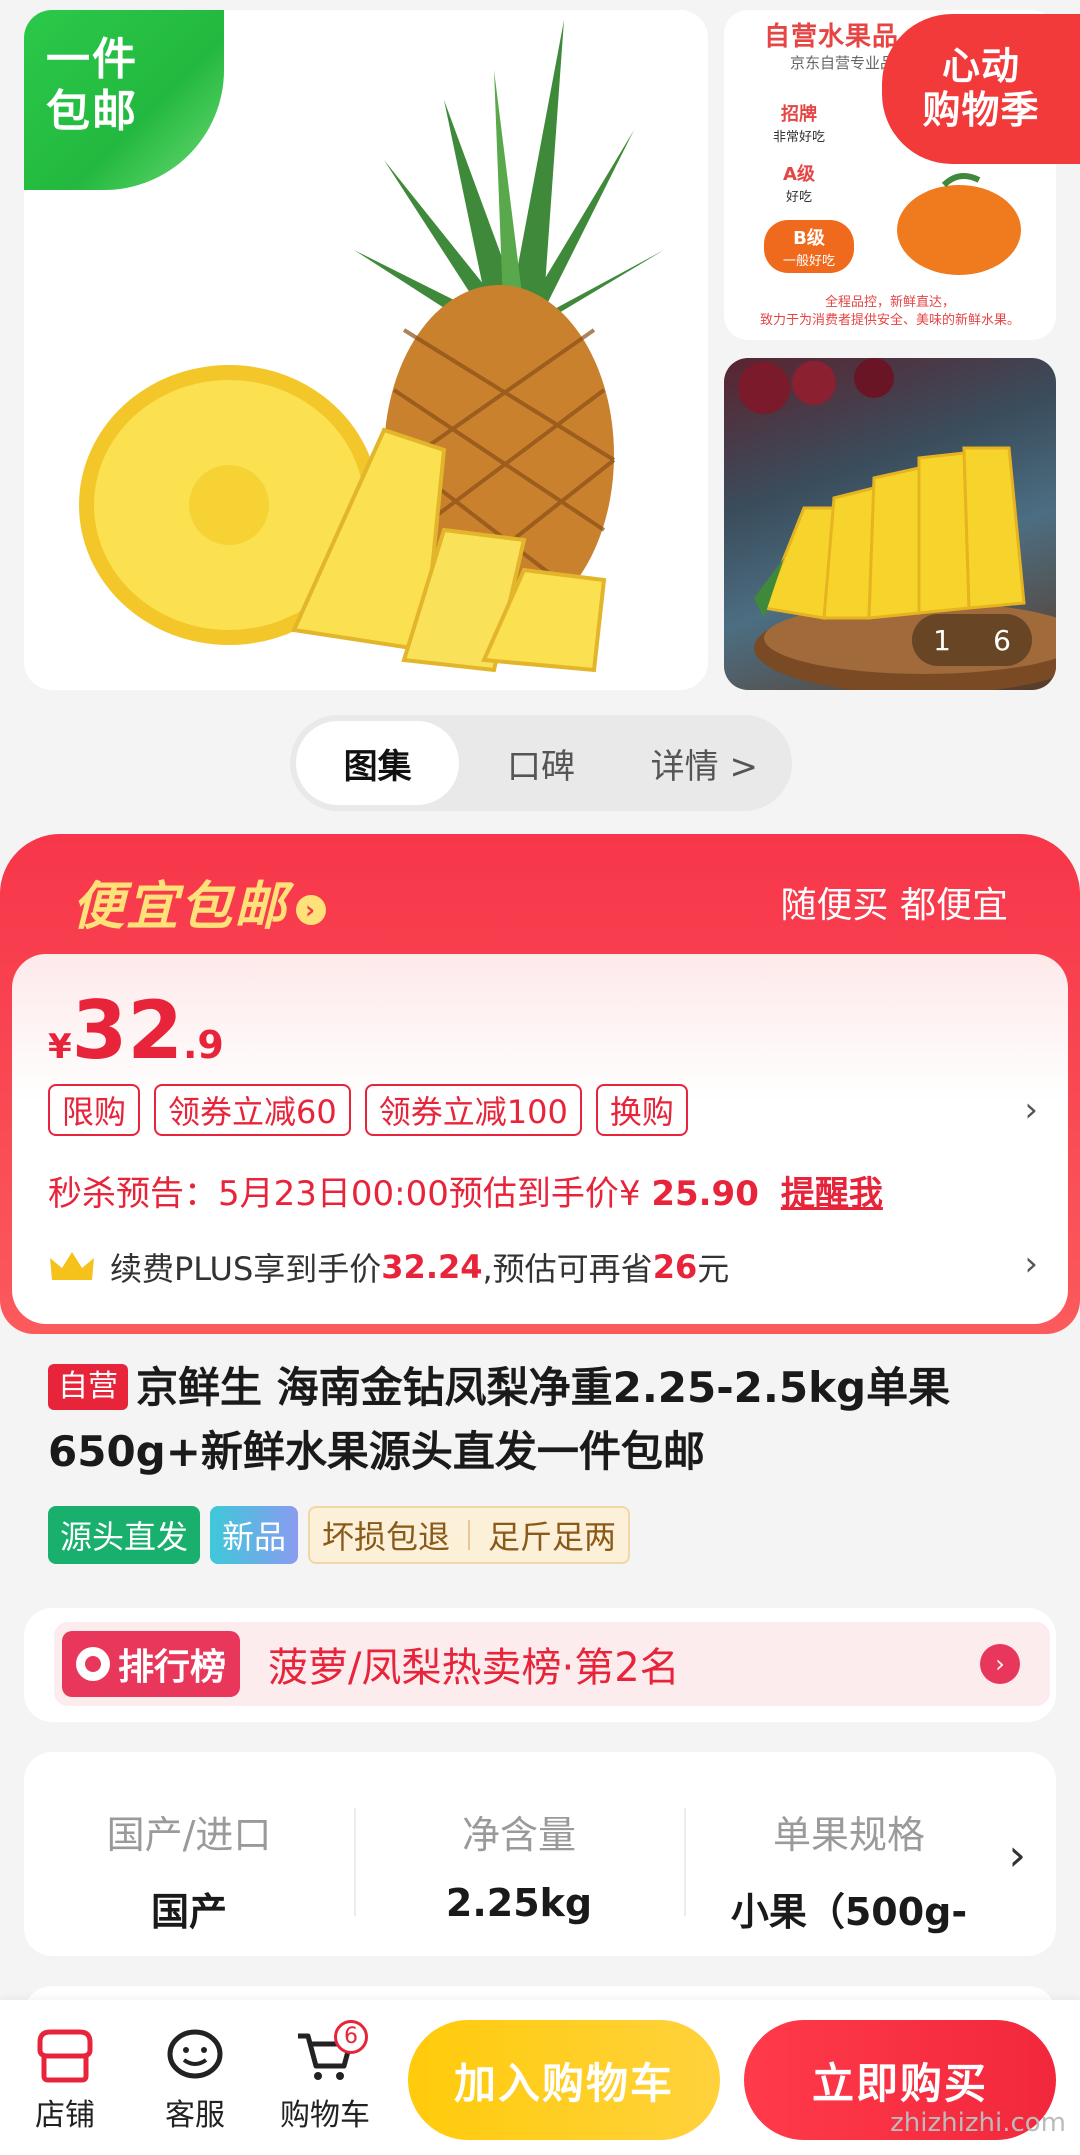 The width and height of the screenshot is (1080, 2155). What do you see at coordinates (351, 2037) in the screenshot?
I see `cart-count-badge: 6` at bounding box center [351, 2037].